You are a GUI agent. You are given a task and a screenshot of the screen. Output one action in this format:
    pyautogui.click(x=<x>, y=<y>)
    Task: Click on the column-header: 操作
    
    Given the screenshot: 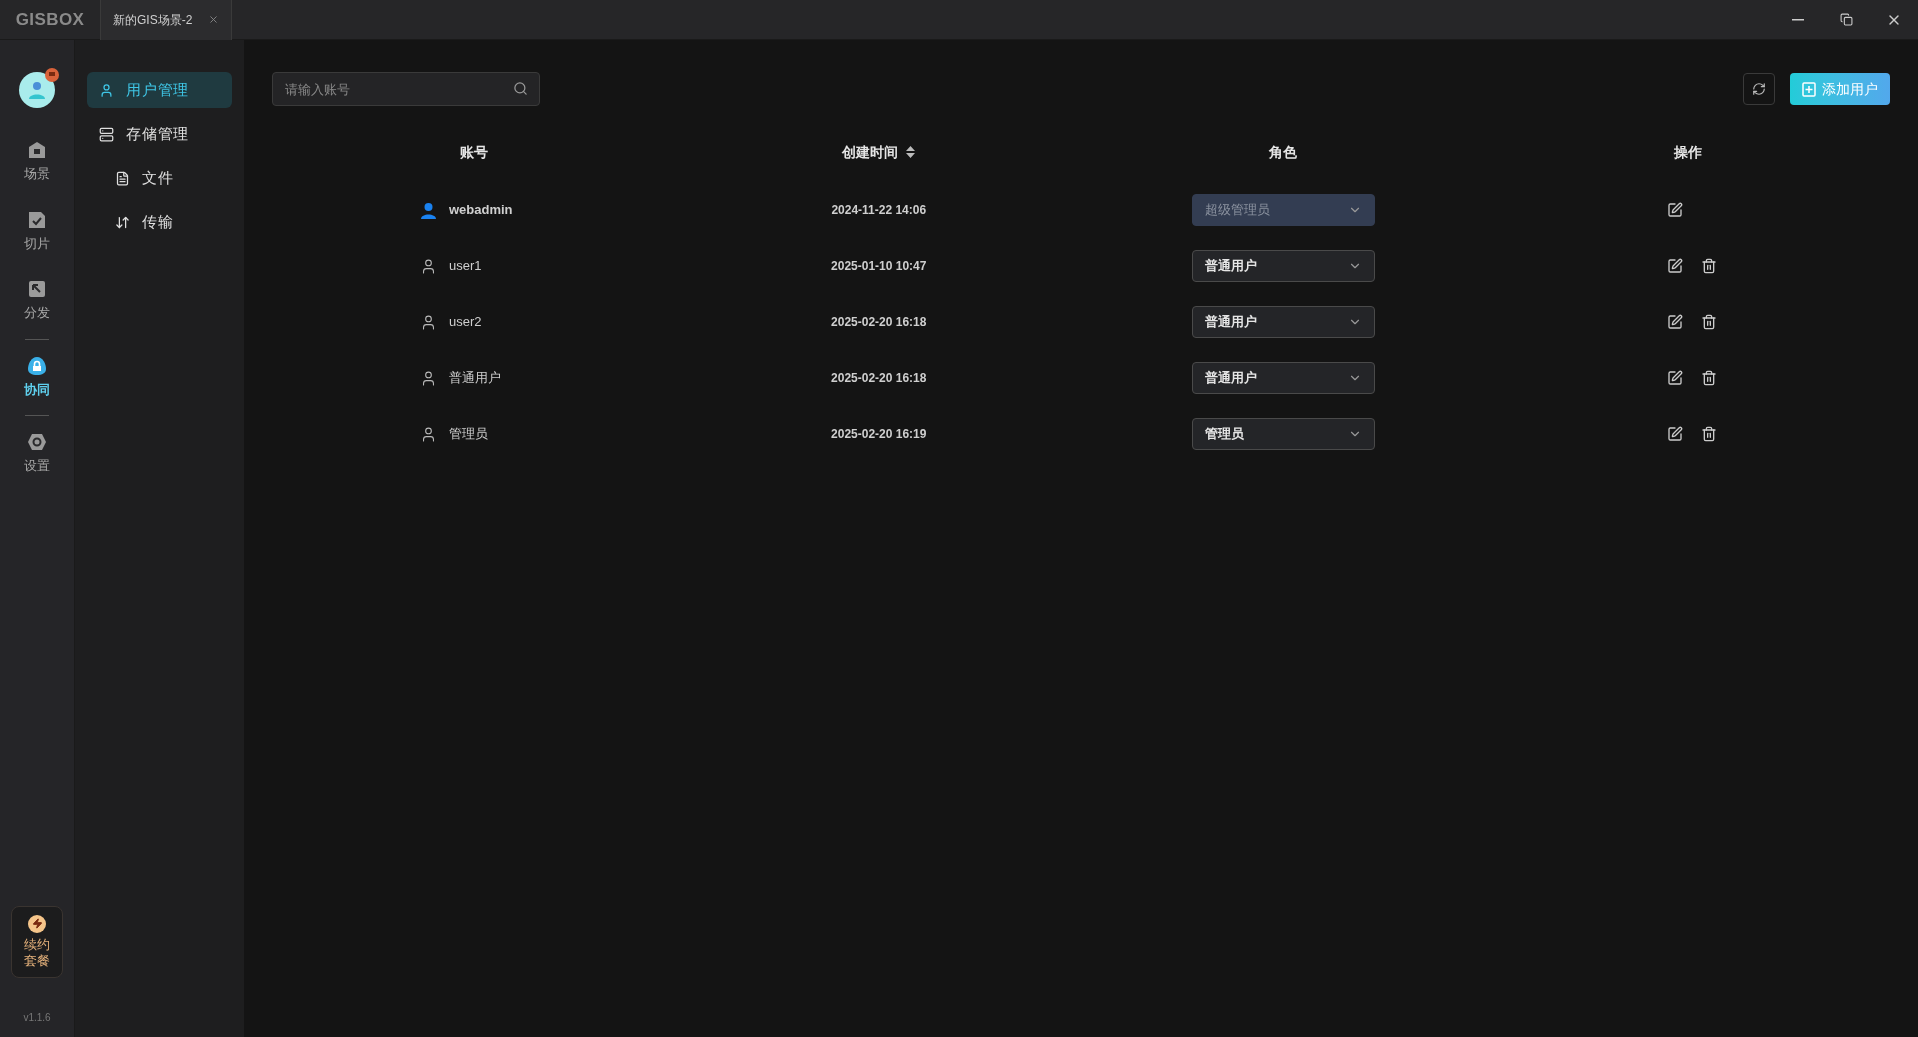 What is the action you would take?
    pyautogui.click(x=1687, y=152)
    